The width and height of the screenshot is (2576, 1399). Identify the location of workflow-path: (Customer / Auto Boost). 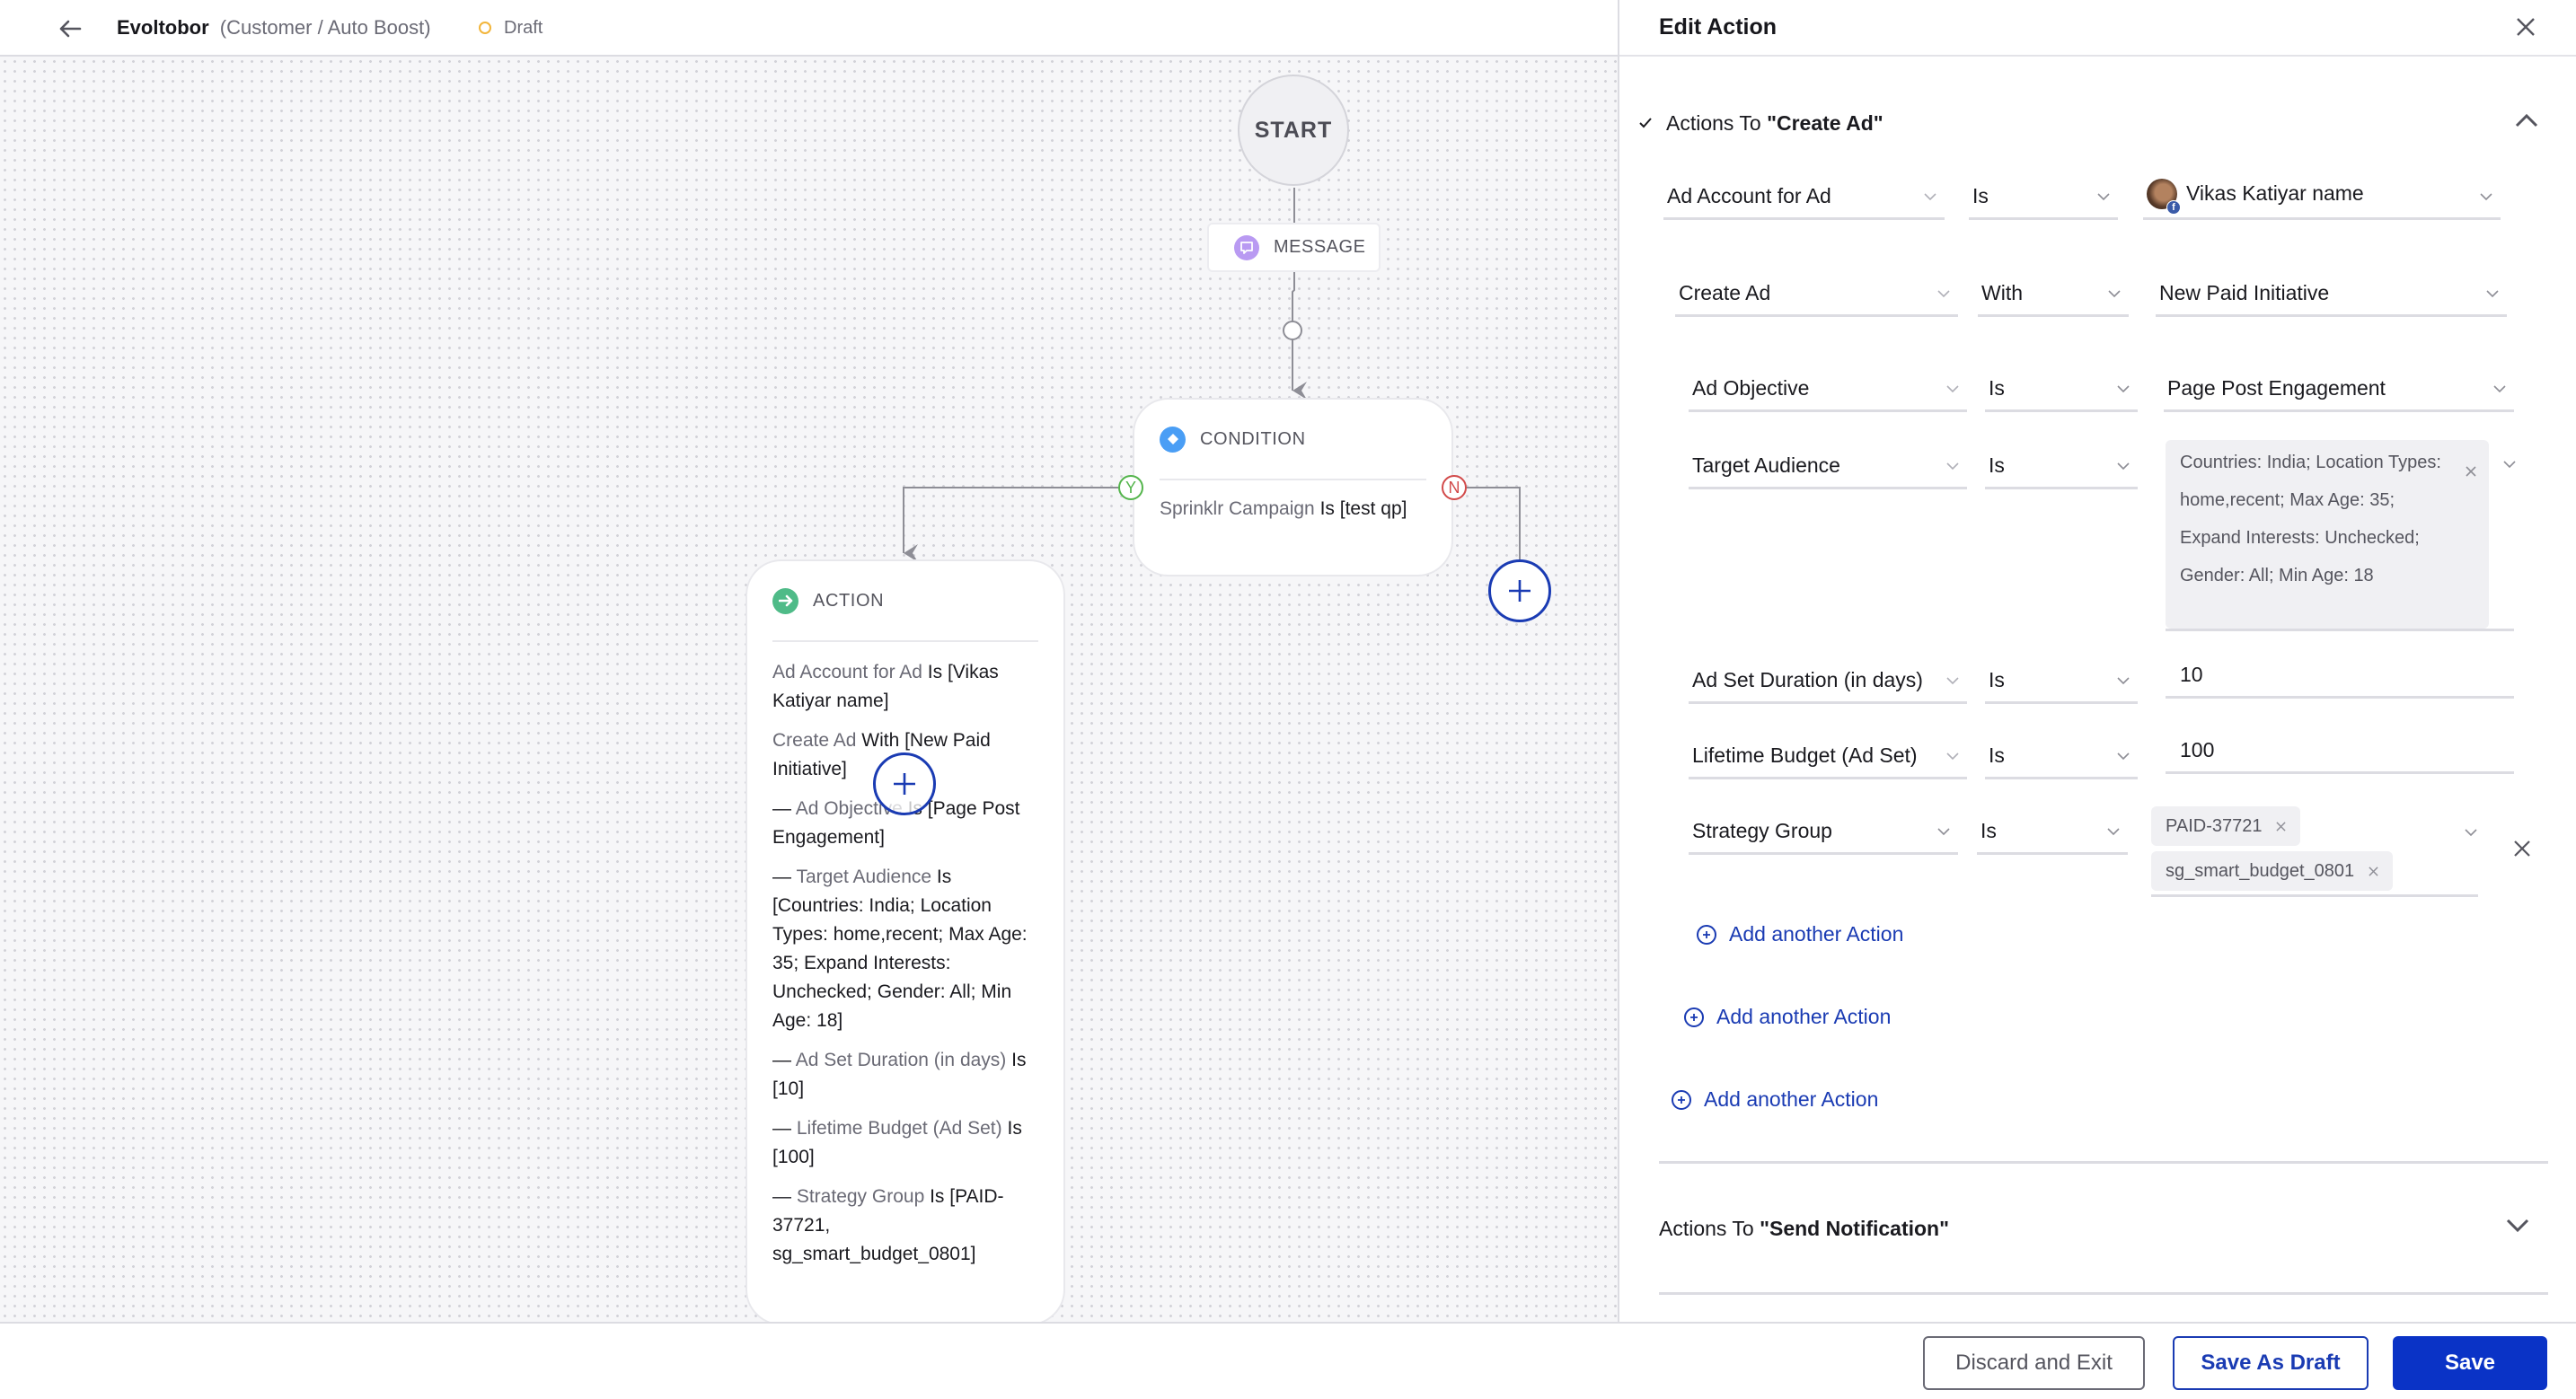
(325, 27).